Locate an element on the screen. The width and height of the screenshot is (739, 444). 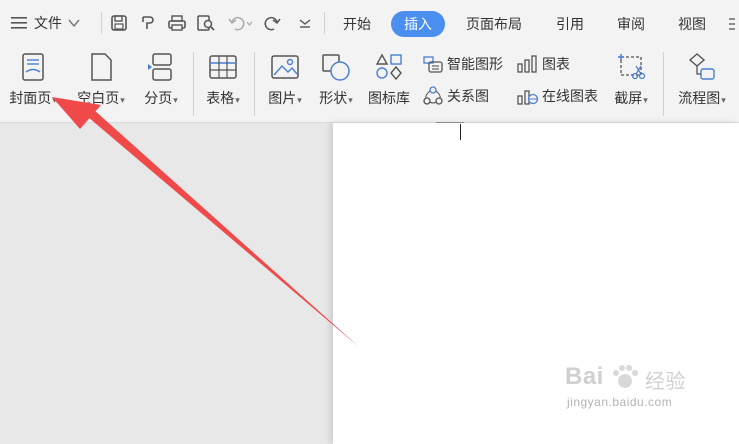
watermark-brand: Bai is located at coordinates (584, 376).